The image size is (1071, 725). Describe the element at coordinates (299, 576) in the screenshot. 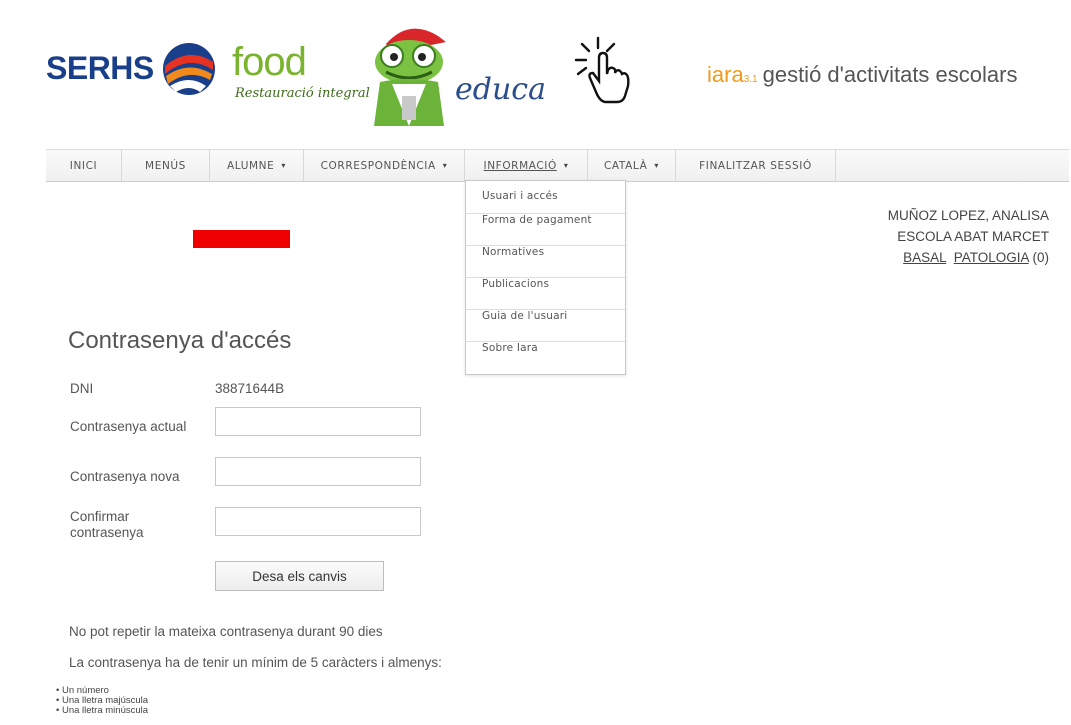

I see `save-changes-button: Desa els canvis` at that location.